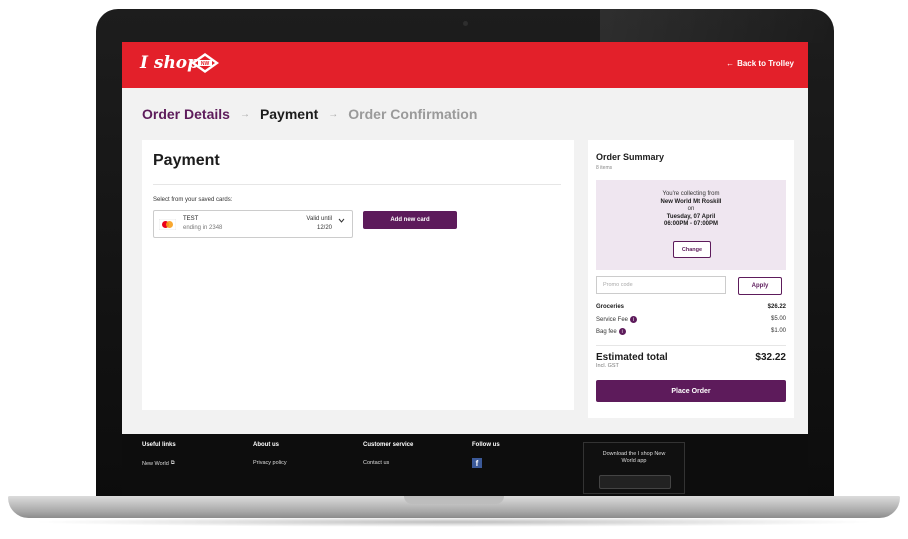 This screenshot has height=539, width=908. Describe the element at coordinates (691, 201) in the screenshot. I see `store-name: New World Mt Roskill` at that location.